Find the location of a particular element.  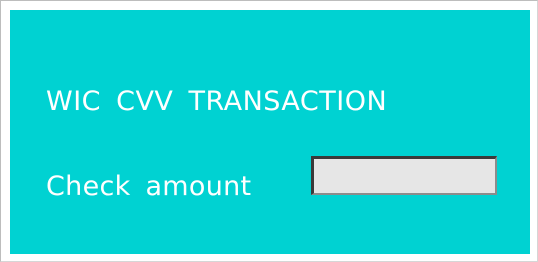

check-amount-input is located at coordinates (404, 175).